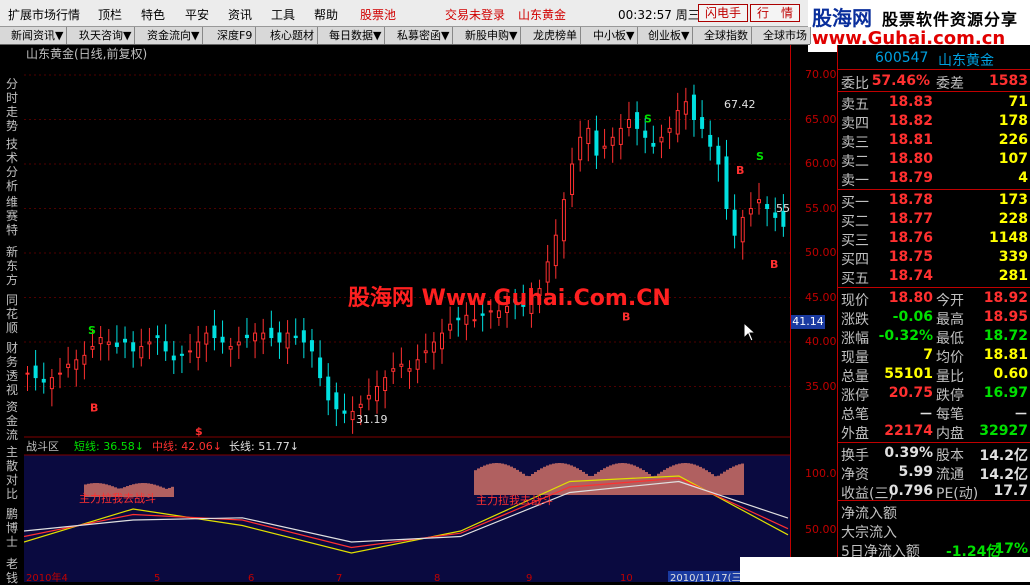 The height and width of the screenshot is (585, 1030). Describe the element at coordinates (934, 160) in the screenshot. I see `order-level-row: 卖二 18.80 107` at that location.